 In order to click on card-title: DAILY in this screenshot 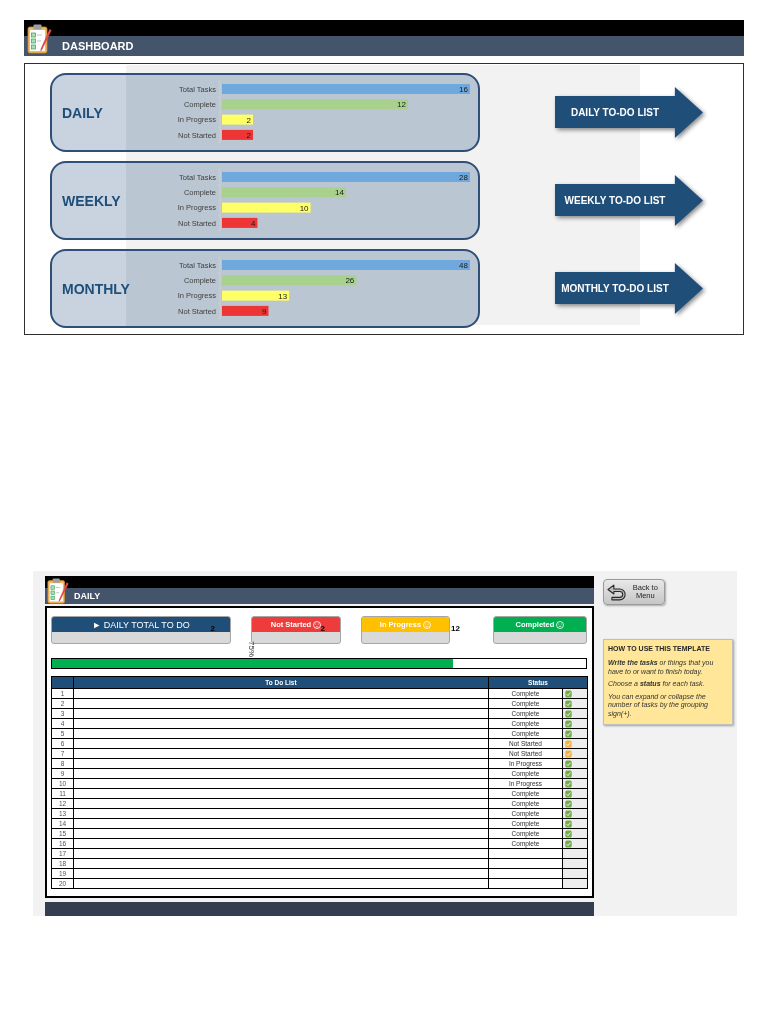, I will do `click(82, 112)`.